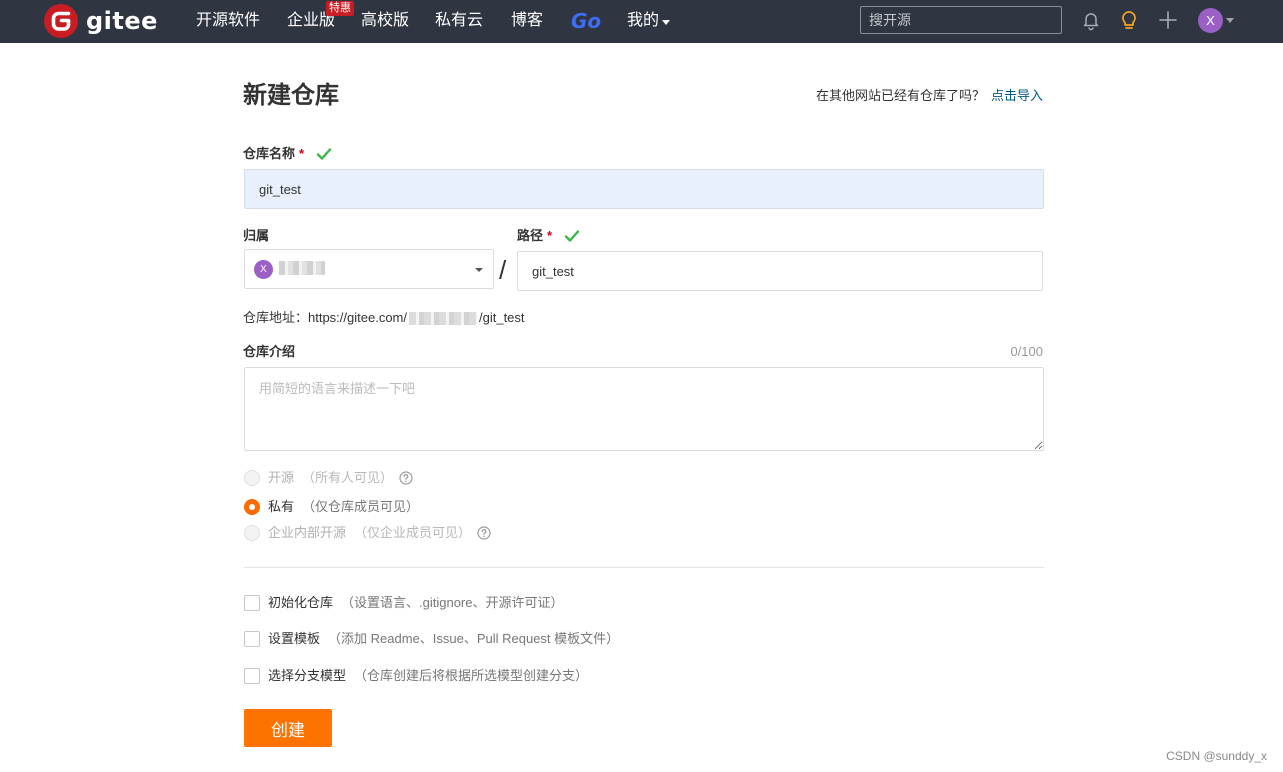 The image size is (1283, 772). What do you see at coordinates (252, 603) in the screenshot?
I see `checkbox-init-repo` at bounding box center [252, 603].